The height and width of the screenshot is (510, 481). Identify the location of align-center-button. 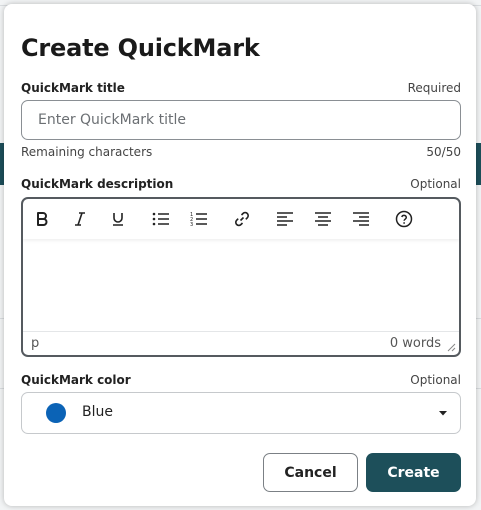
(323, 219).